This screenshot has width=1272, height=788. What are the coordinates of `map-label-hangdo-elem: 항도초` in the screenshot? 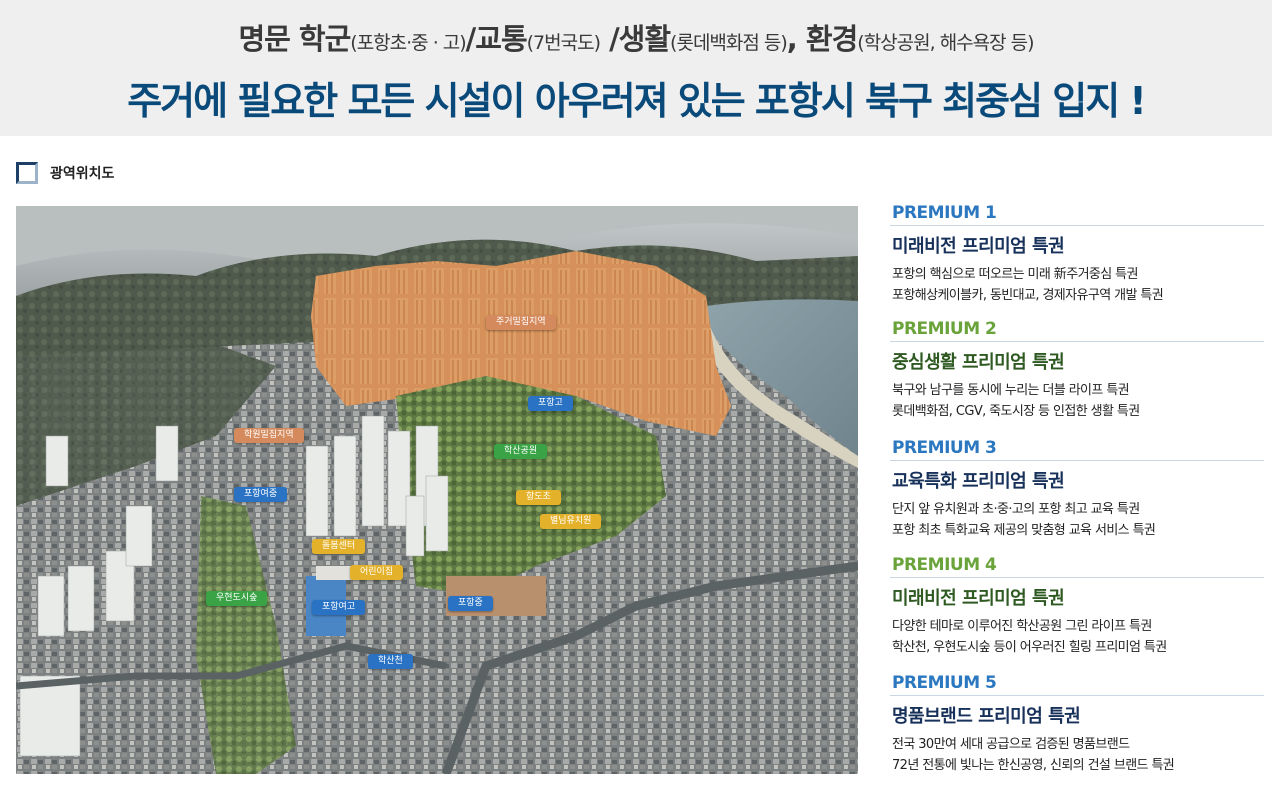 It's located at (538, 497).